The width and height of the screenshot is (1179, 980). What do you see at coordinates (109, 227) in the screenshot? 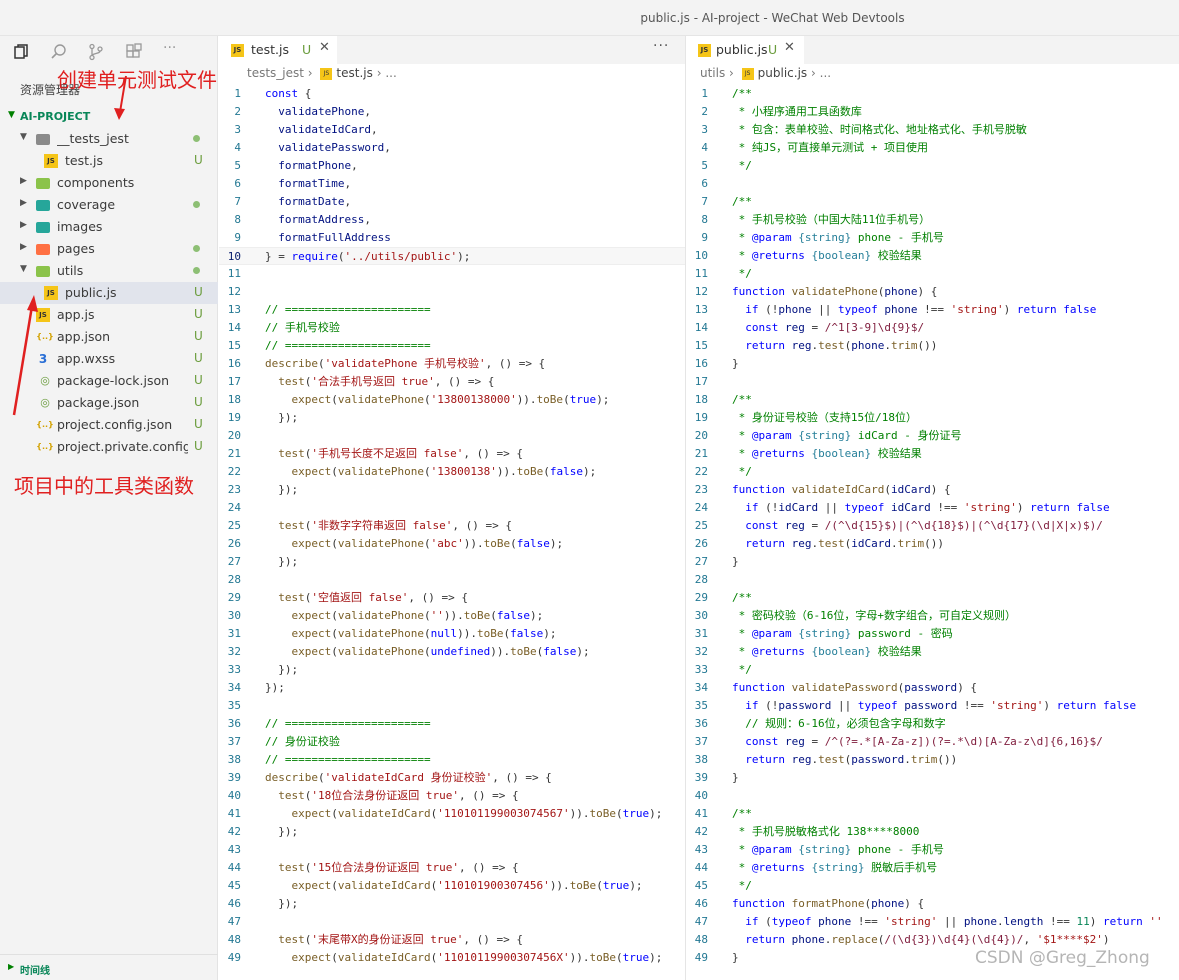
I see `folder-item: ▶ images` at bounding box center [109, 227].